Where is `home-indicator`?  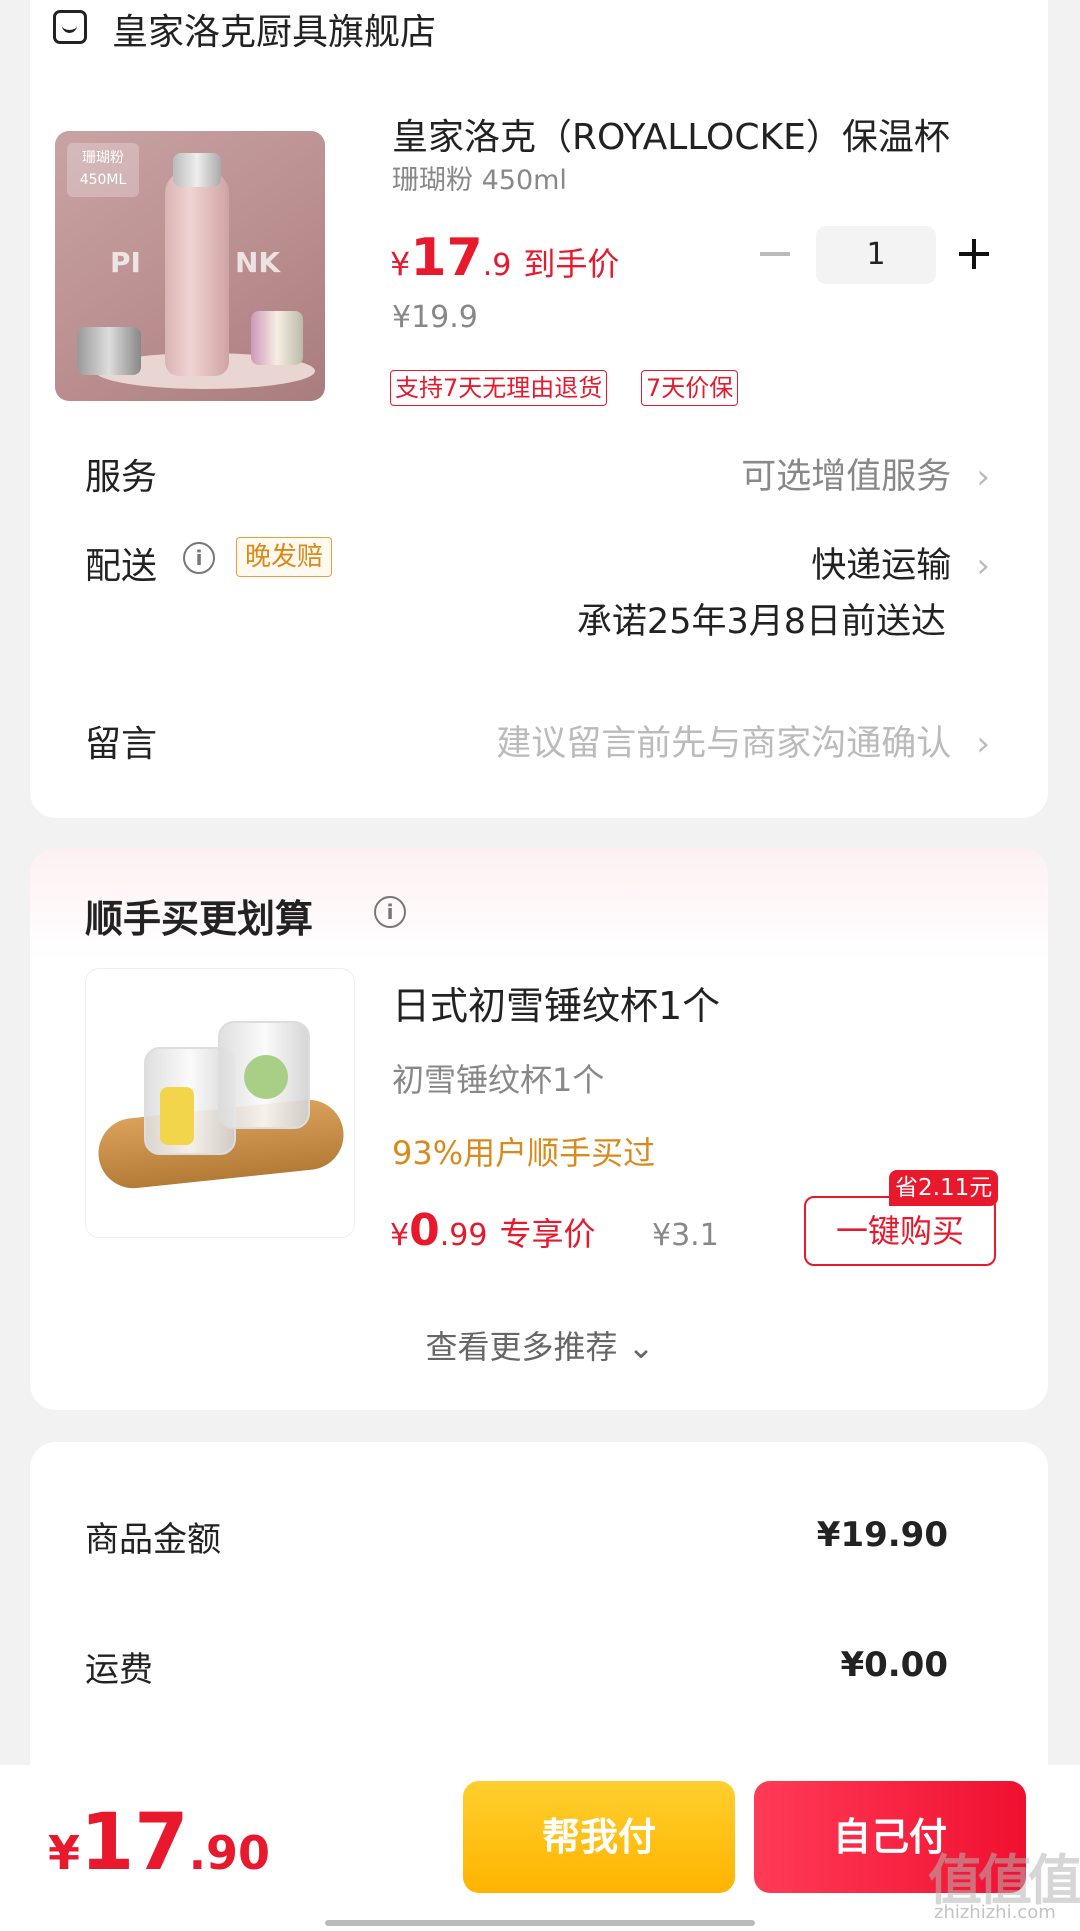
home-indicator is located at coordinates (540, 1923).